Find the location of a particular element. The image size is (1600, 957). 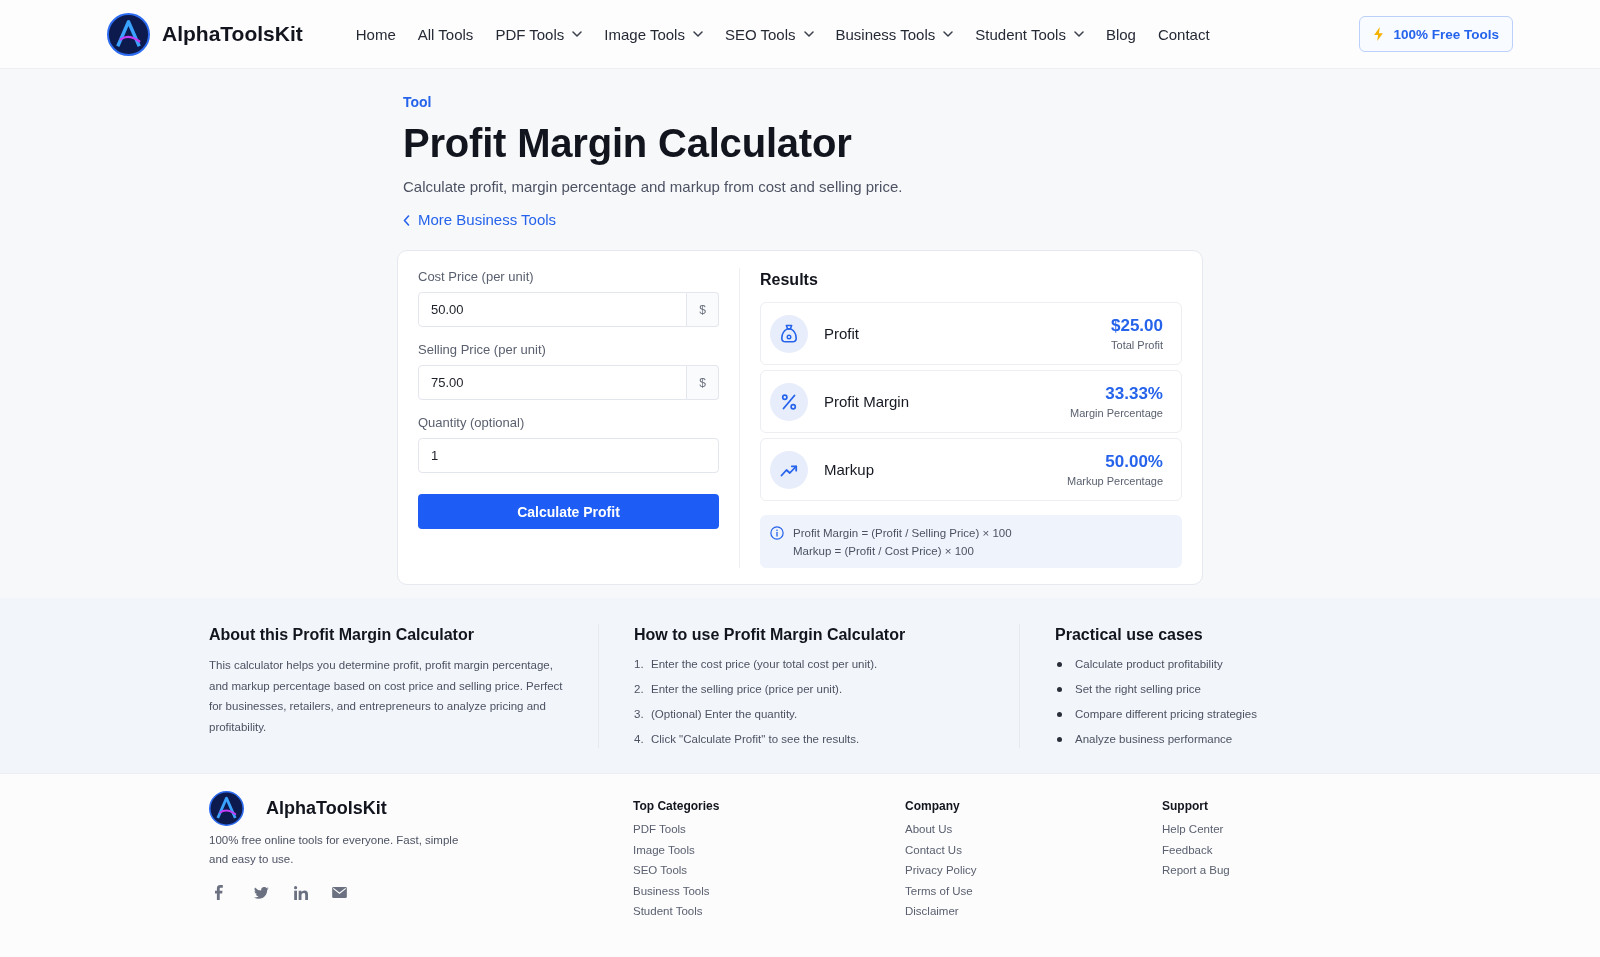

step-number: 4. is located at coordinates (639, 739).